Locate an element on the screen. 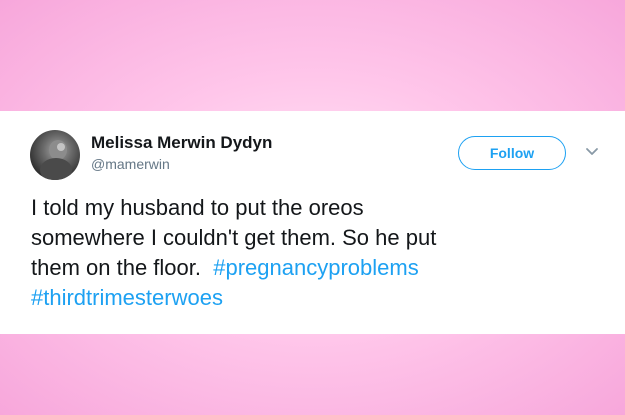  tweet-text-line: somewhere I couldn't get them. So he put is located at coordinates (316, 238).